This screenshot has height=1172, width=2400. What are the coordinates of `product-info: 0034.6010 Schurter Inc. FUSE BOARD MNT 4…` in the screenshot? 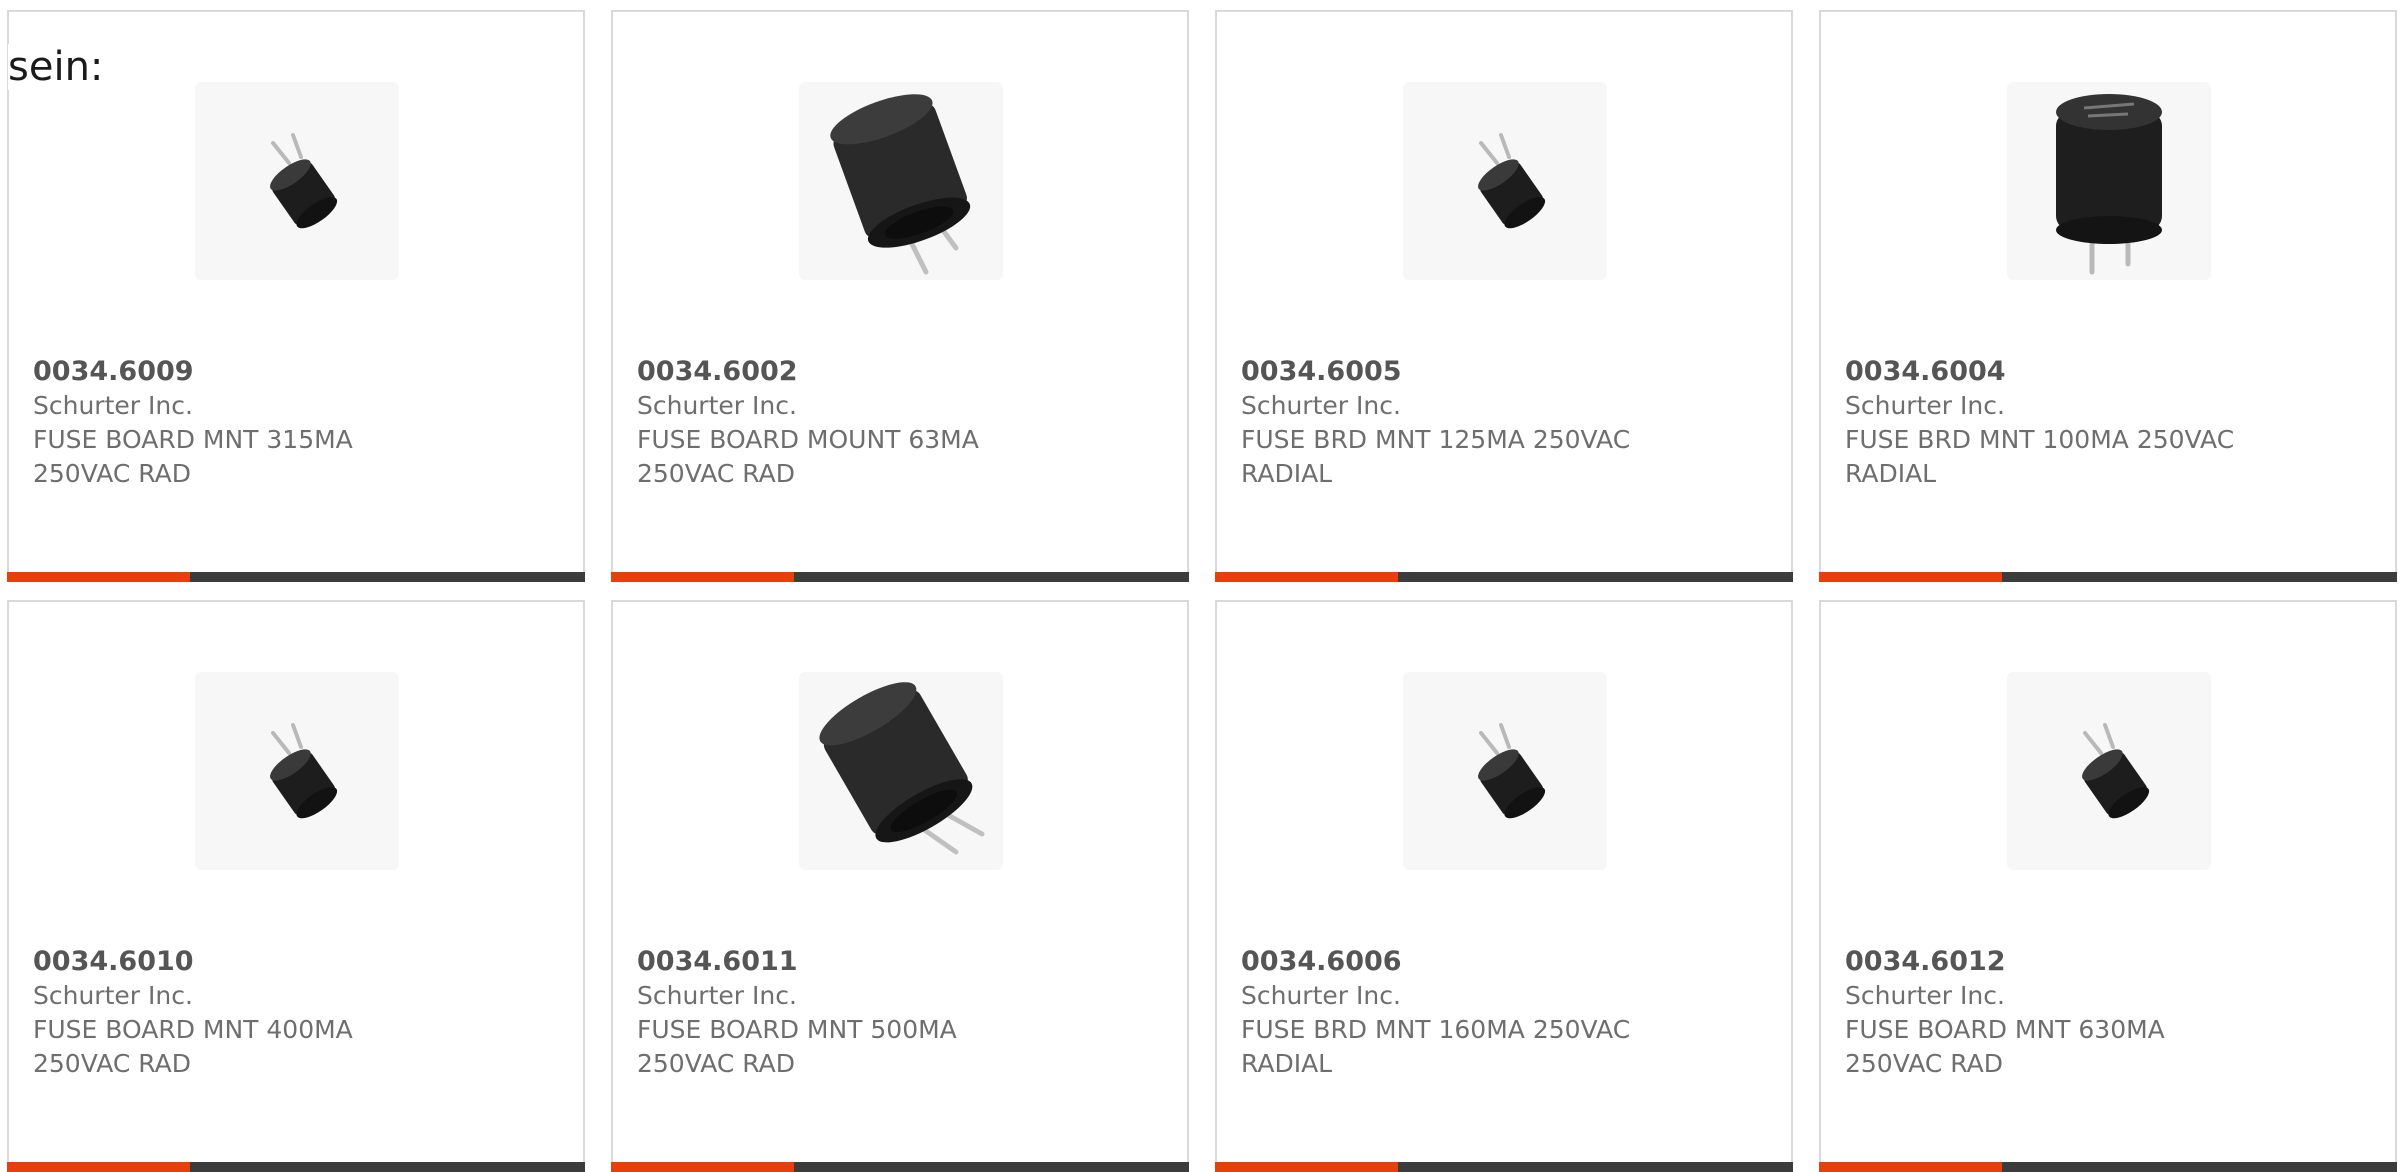 It's located at (296, 1013).